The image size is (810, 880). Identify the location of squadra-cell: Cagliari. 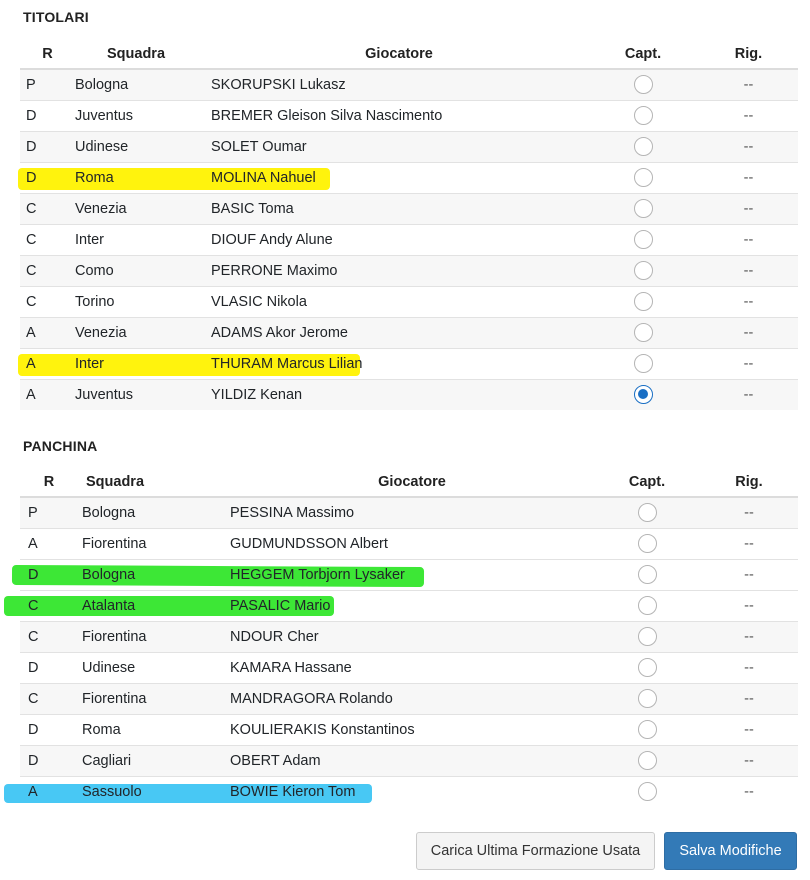
(154, 760).